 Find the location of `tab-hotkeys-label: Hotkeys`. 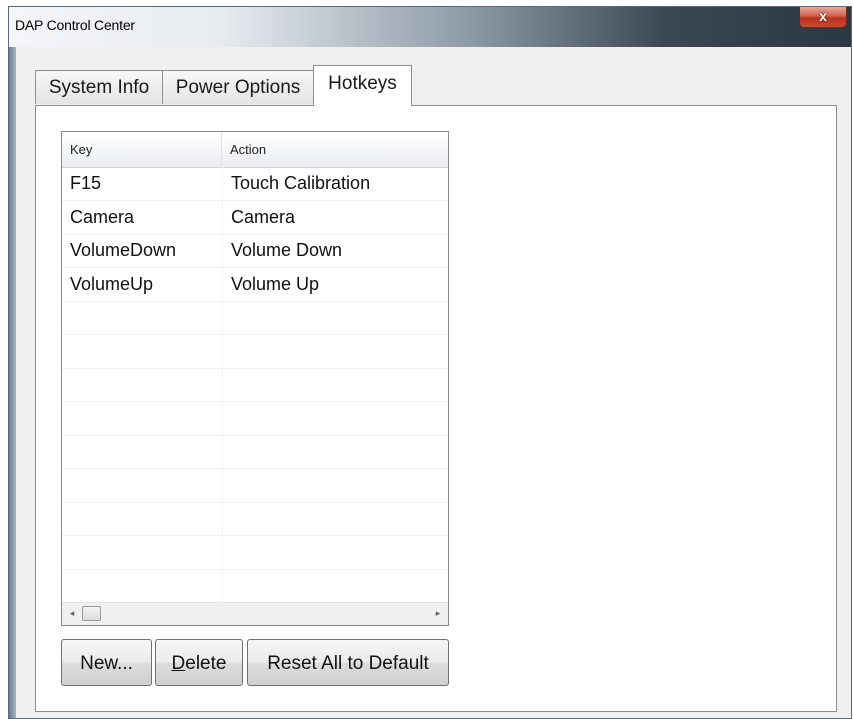

tab-hotkeys-label: Hotkeys is located at coordinates (362, 83).